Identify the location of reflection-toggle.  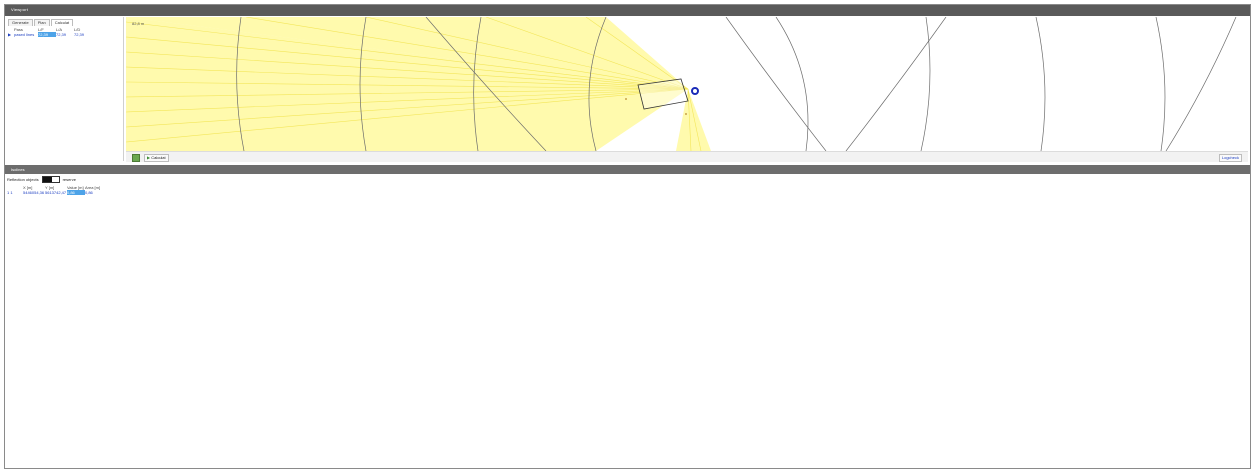
(50, 179).